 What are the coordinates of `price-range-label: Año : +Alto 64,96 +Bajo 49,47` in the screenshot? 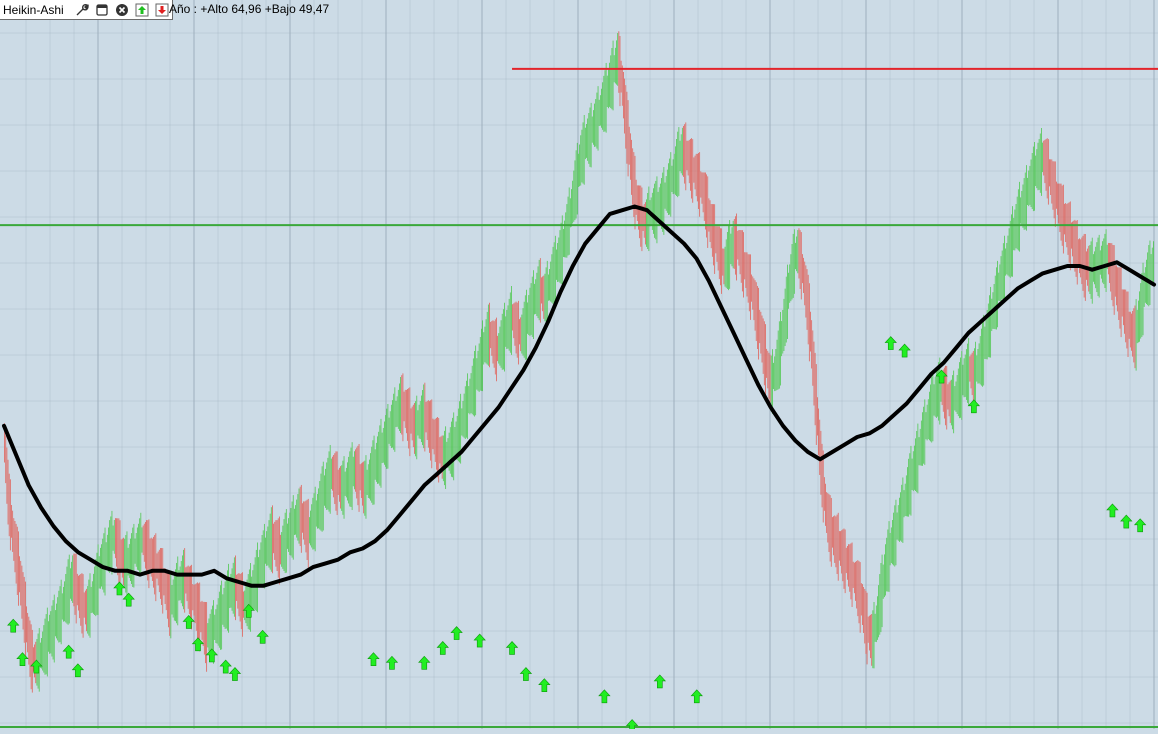 It's located at (249, 9).